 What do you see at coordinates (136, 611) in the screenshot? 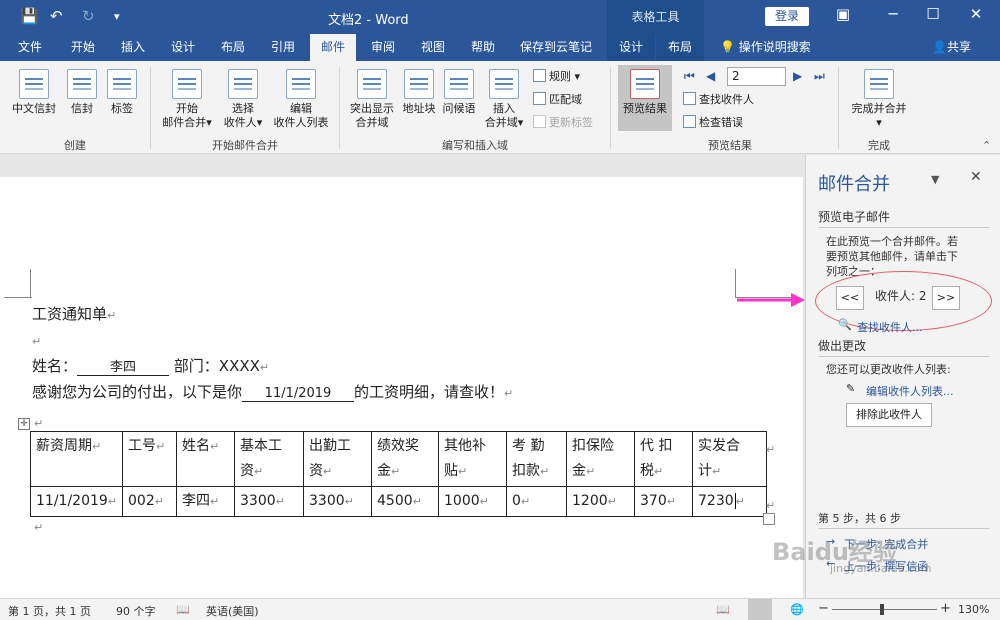
I see `word-count: 90 个字` at bounding box center [136, 611].